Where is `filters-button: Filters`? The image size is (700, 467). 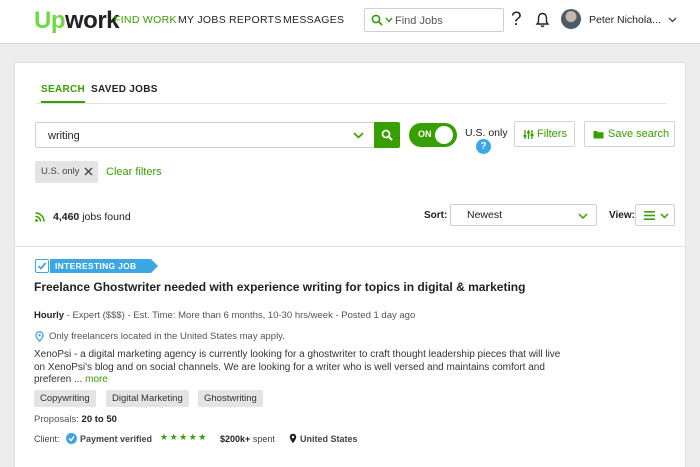 filters-button: Filters is located at coordinates (544, 134).